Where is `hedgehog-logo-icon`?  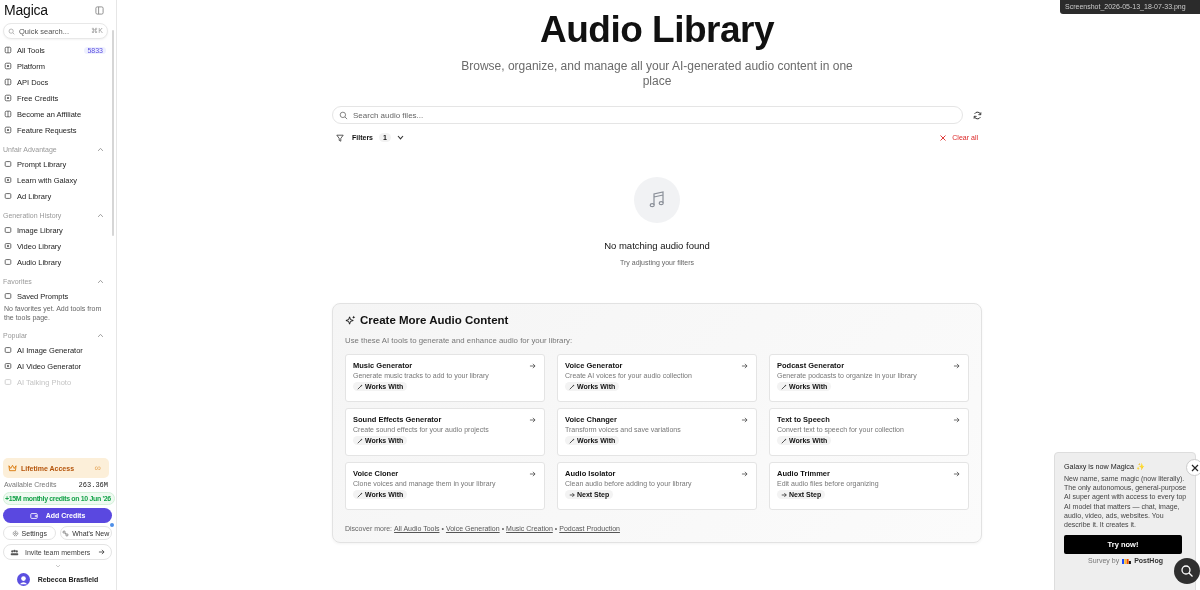 hedgehog-logo-icon is located at coordinates (1127, 560).